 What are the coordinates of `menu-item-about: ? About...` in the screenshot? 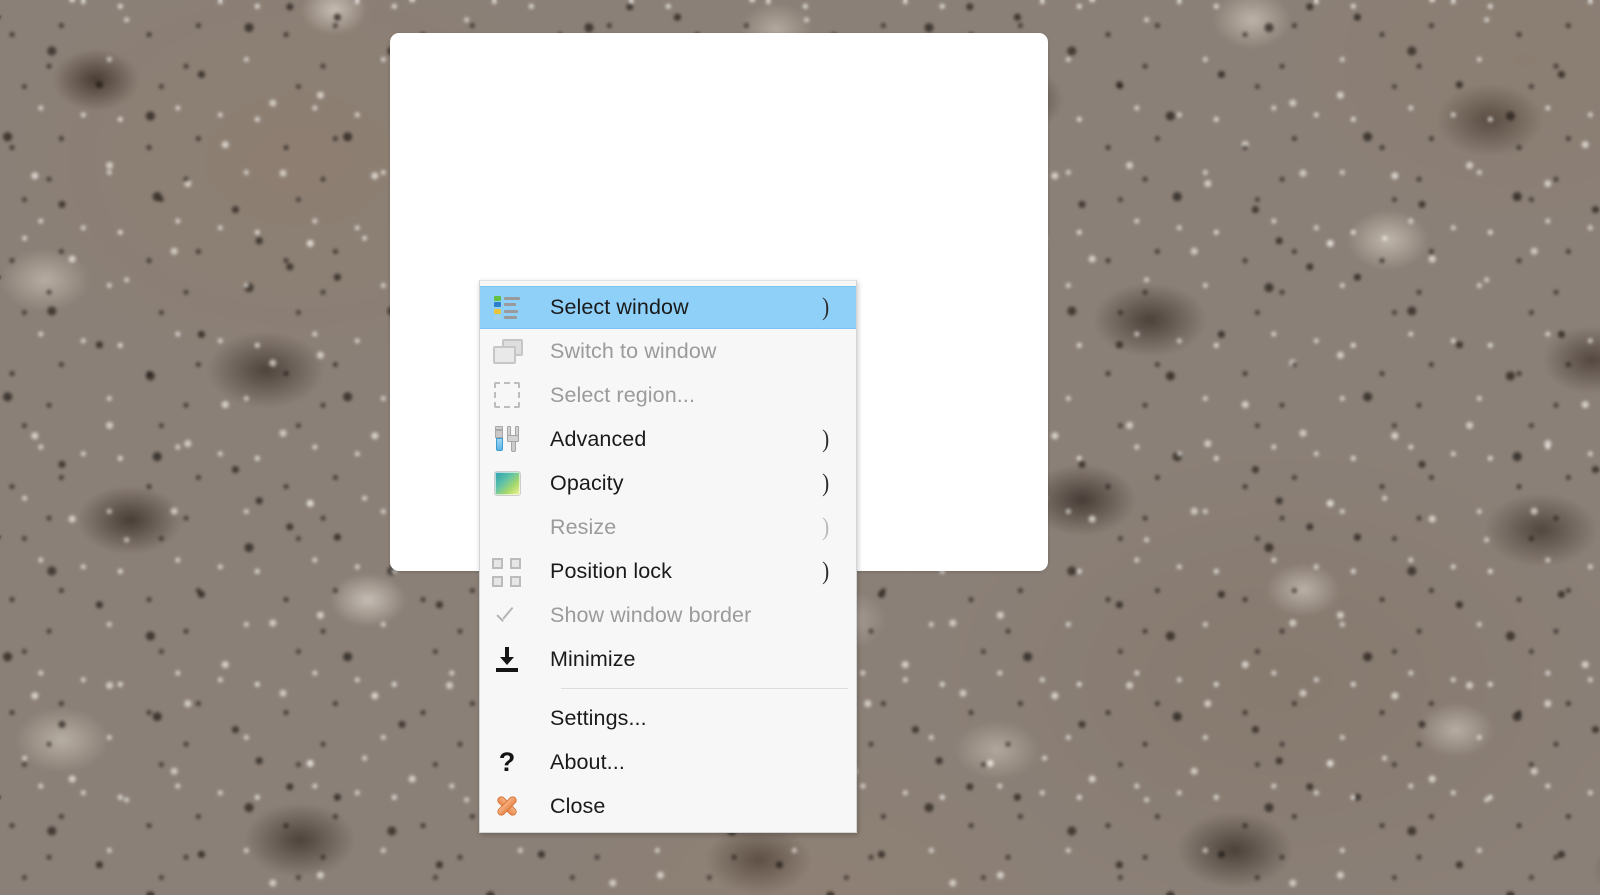 It's located at (668, 762).